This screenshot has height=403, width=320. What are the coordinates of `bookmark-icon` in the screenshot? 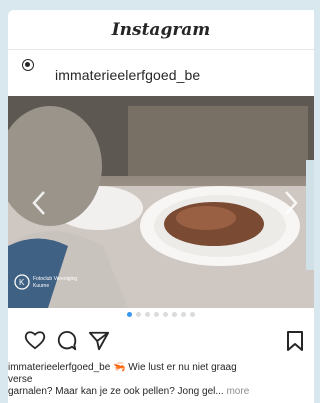 It's located at (295, 341).